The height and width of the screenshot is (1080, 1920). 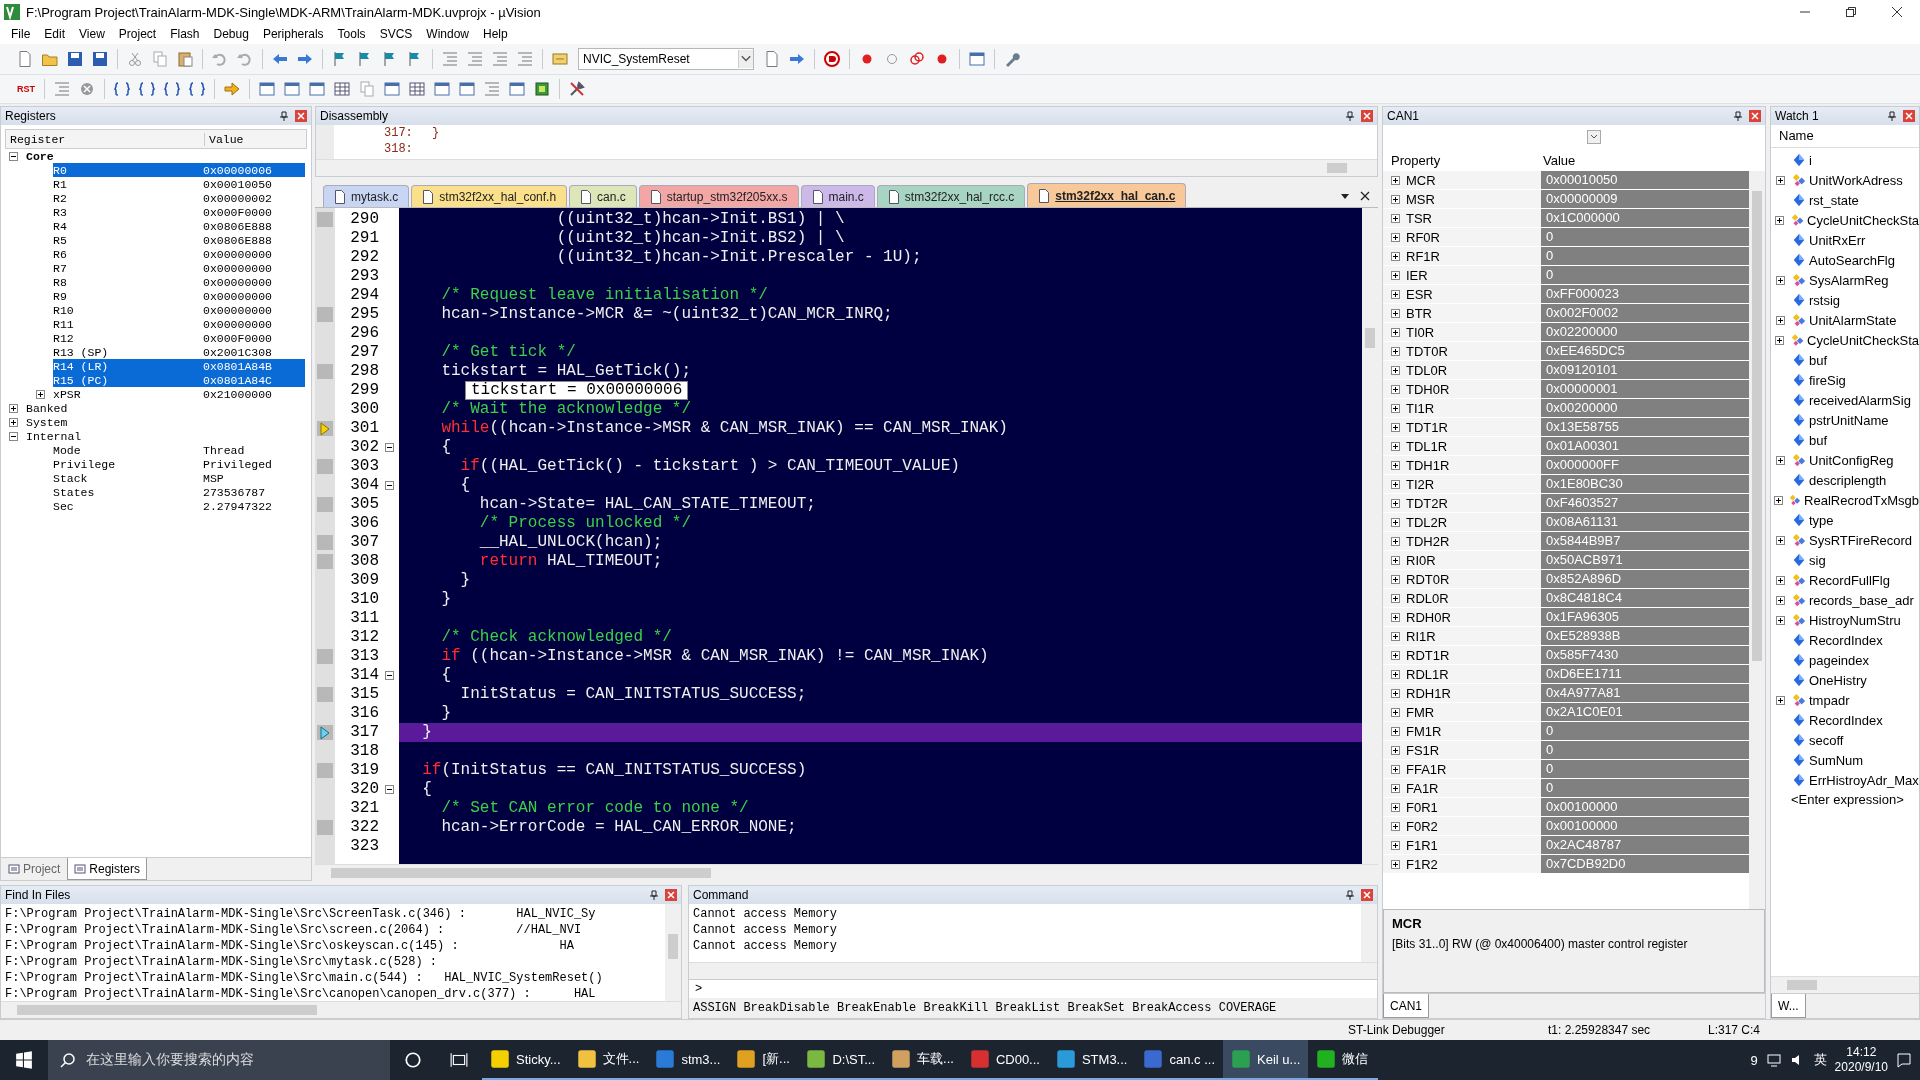 I want to click on watch-expression: ErrHistroyAdr_Max, so click(x=1864, y=780).